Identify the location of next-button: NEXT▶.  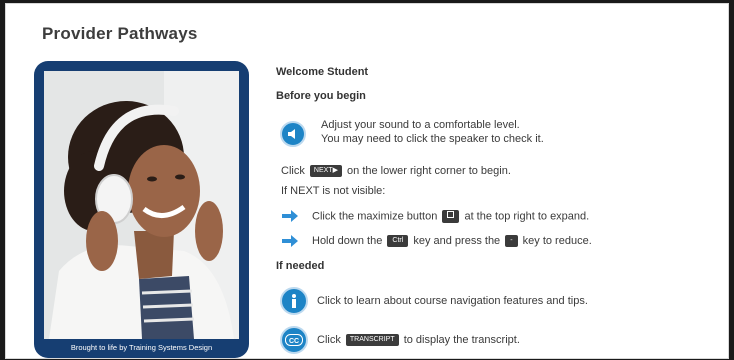
(325, 171).